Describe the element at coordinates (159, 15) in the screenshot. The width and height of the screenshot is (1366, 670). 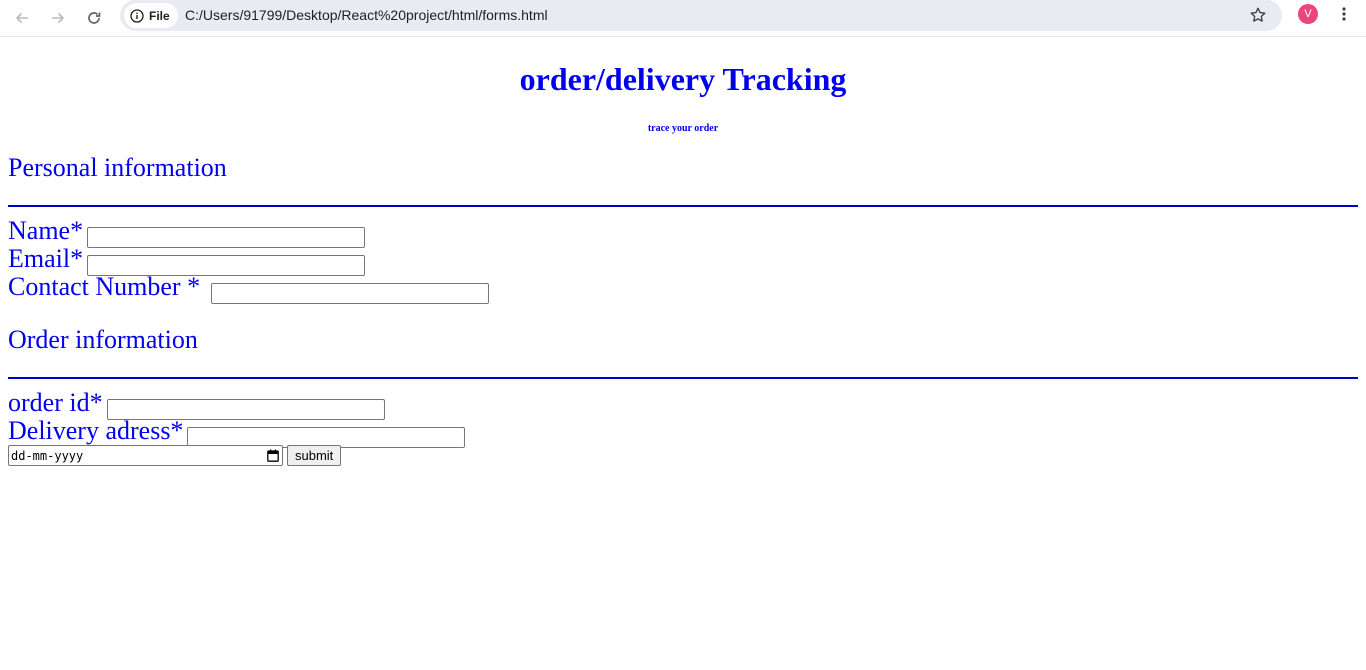
I see `site-chip-label: File` at that location.